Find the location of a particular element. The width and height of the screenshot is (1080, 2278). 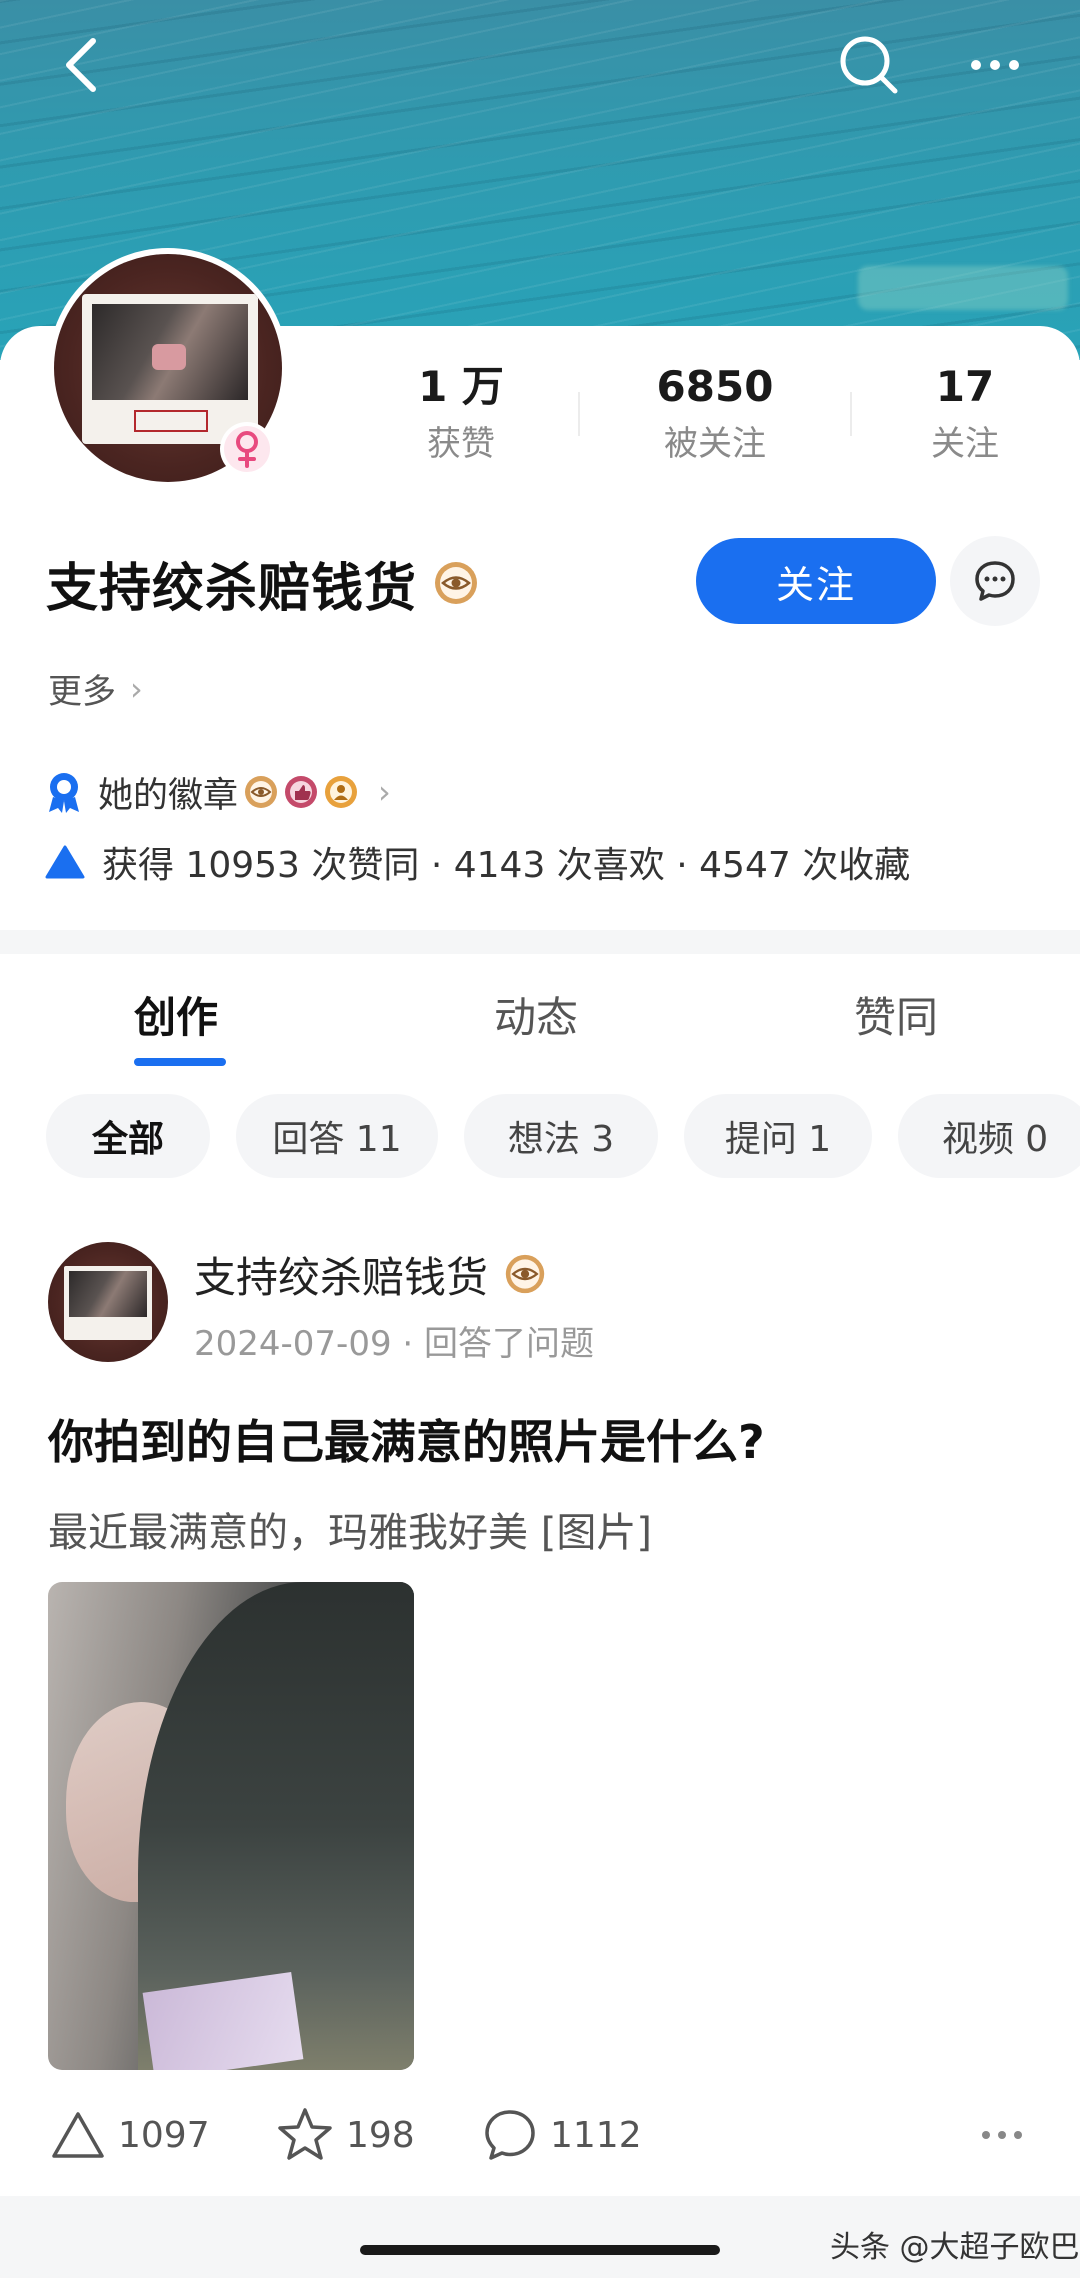

gender-badge is located at coordinates (247, 449).